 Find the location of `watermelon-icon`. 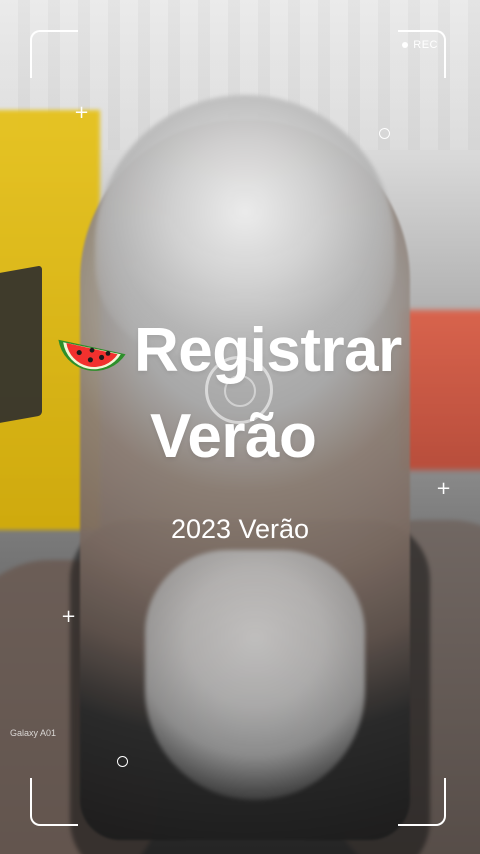

watermelon-icon is located at coordinates (92, 355).